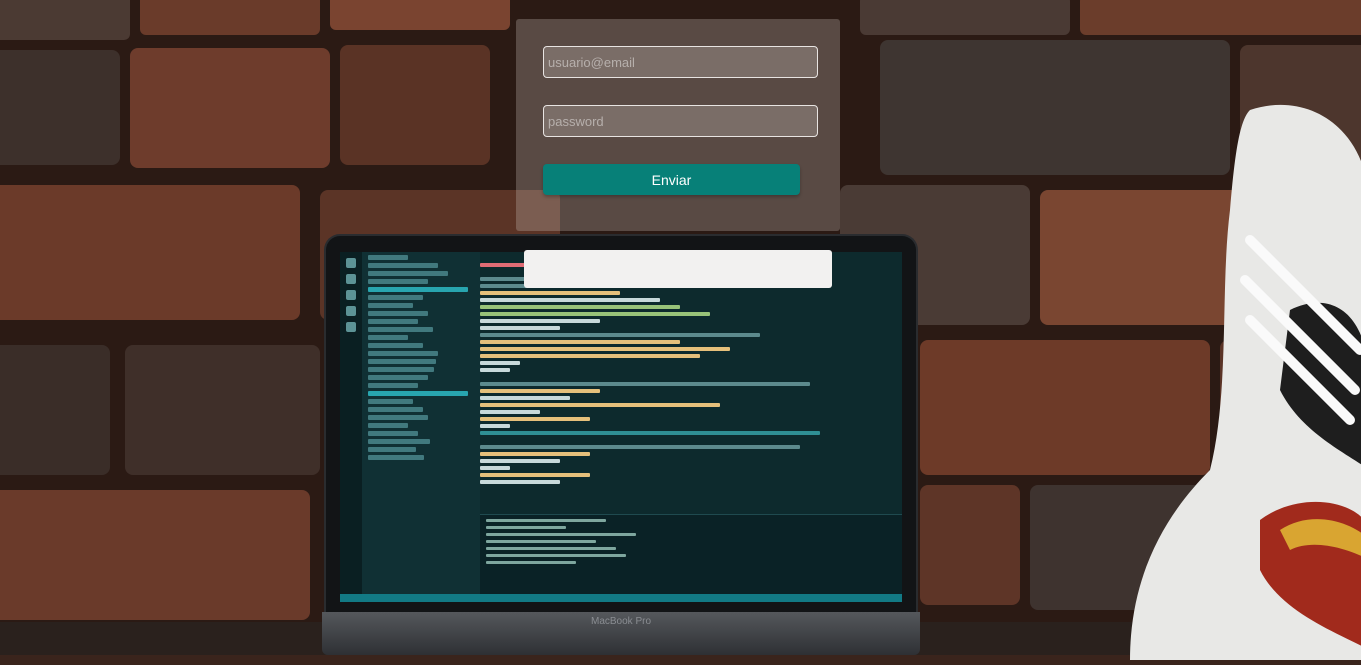  I want to click on laptop-brand-label: MacBook Pro, so click(621, 621).